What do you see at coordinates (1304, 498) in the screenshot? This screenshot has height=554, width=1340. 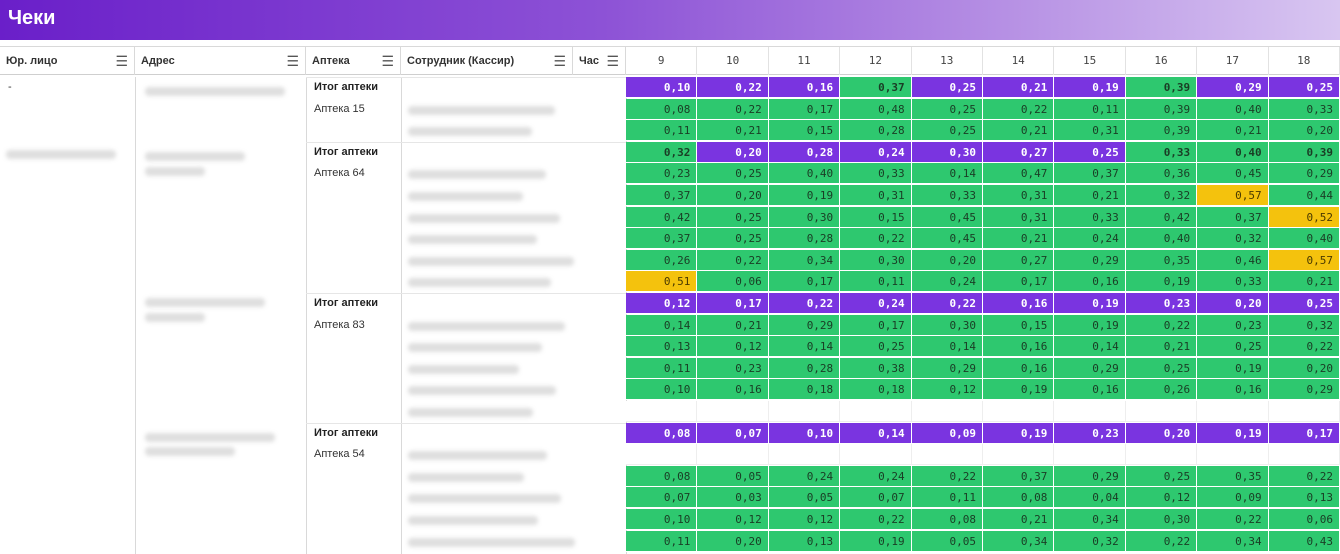 I see `data-cell: 0,13` at bounding box center [1304, 498].